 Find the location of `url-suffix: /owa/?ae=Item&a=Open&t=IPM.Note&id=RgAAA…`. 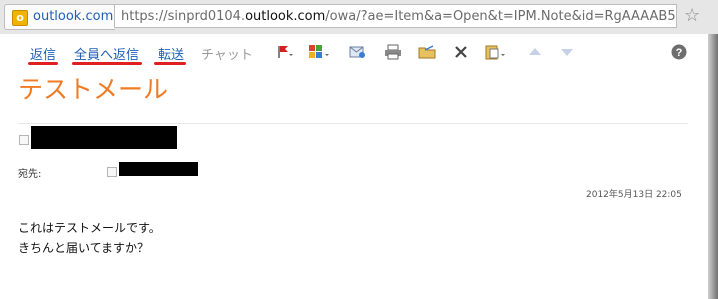

url-suffix: /owa/?ae=Item&a=Open&t=IPM.Note&id=RgAAA… is located at coordinates (500, 16).